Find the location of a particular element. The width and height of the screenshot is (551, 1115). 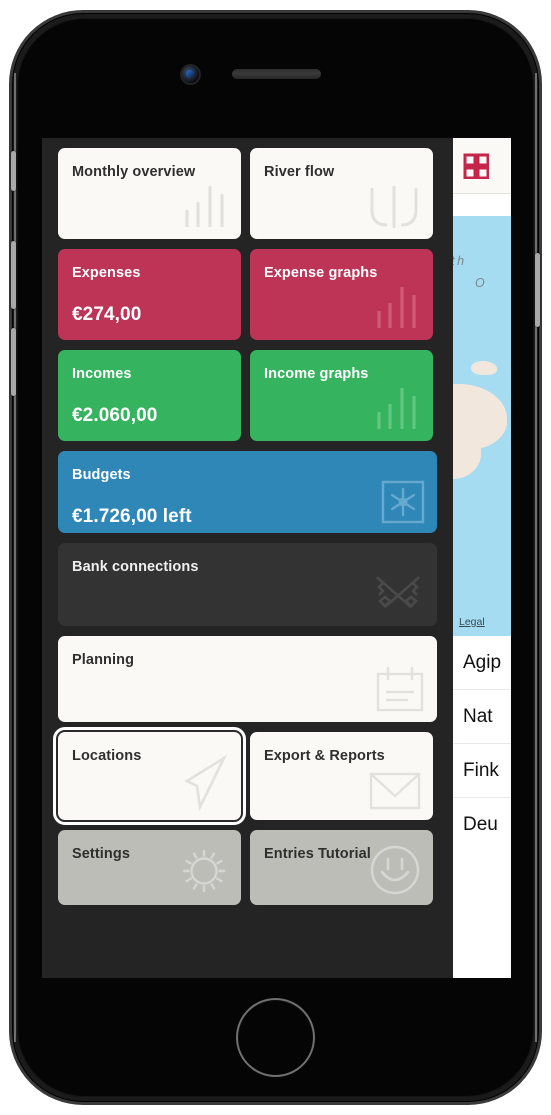

dashboard-row: Planning is located at coordinates (247, 684).